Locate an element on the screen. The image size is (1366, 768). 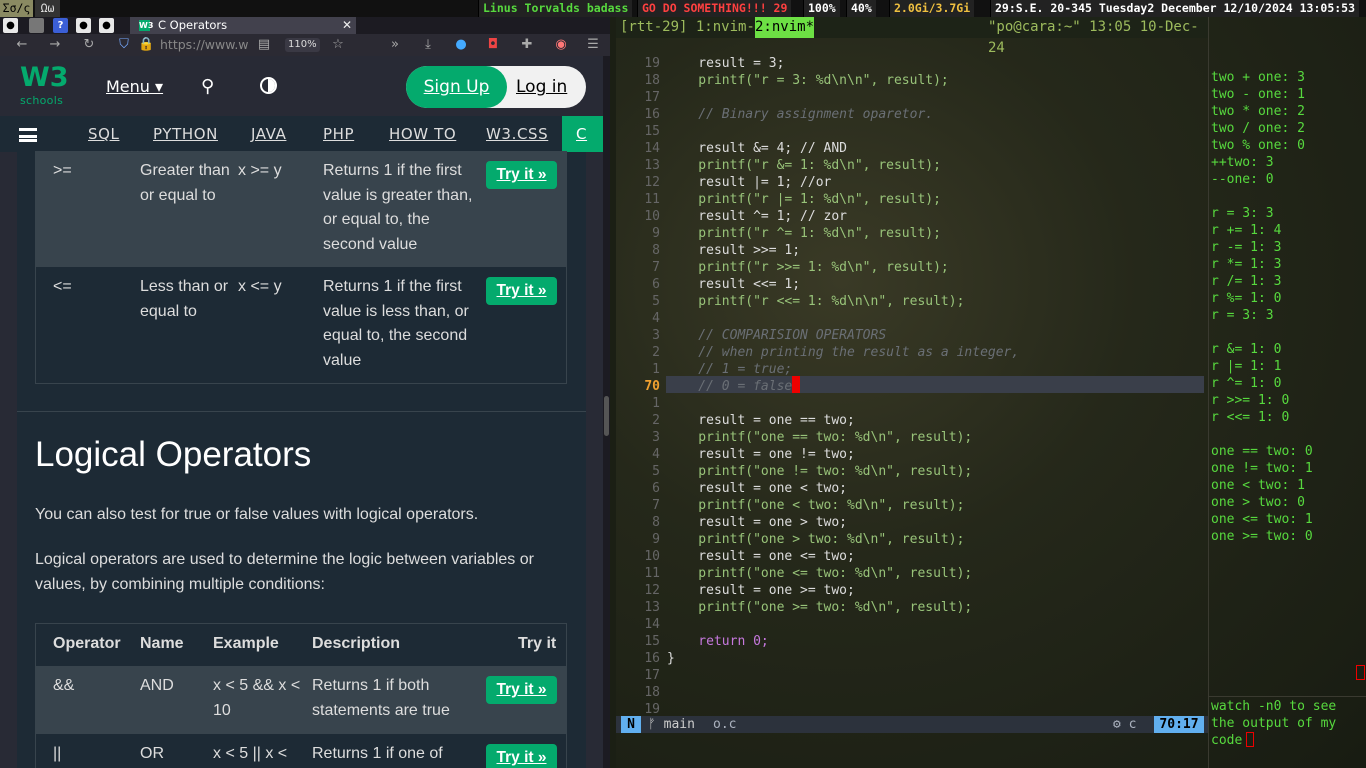
menu-dropdown: Menu ▾ is located at coordinates (134, 86).